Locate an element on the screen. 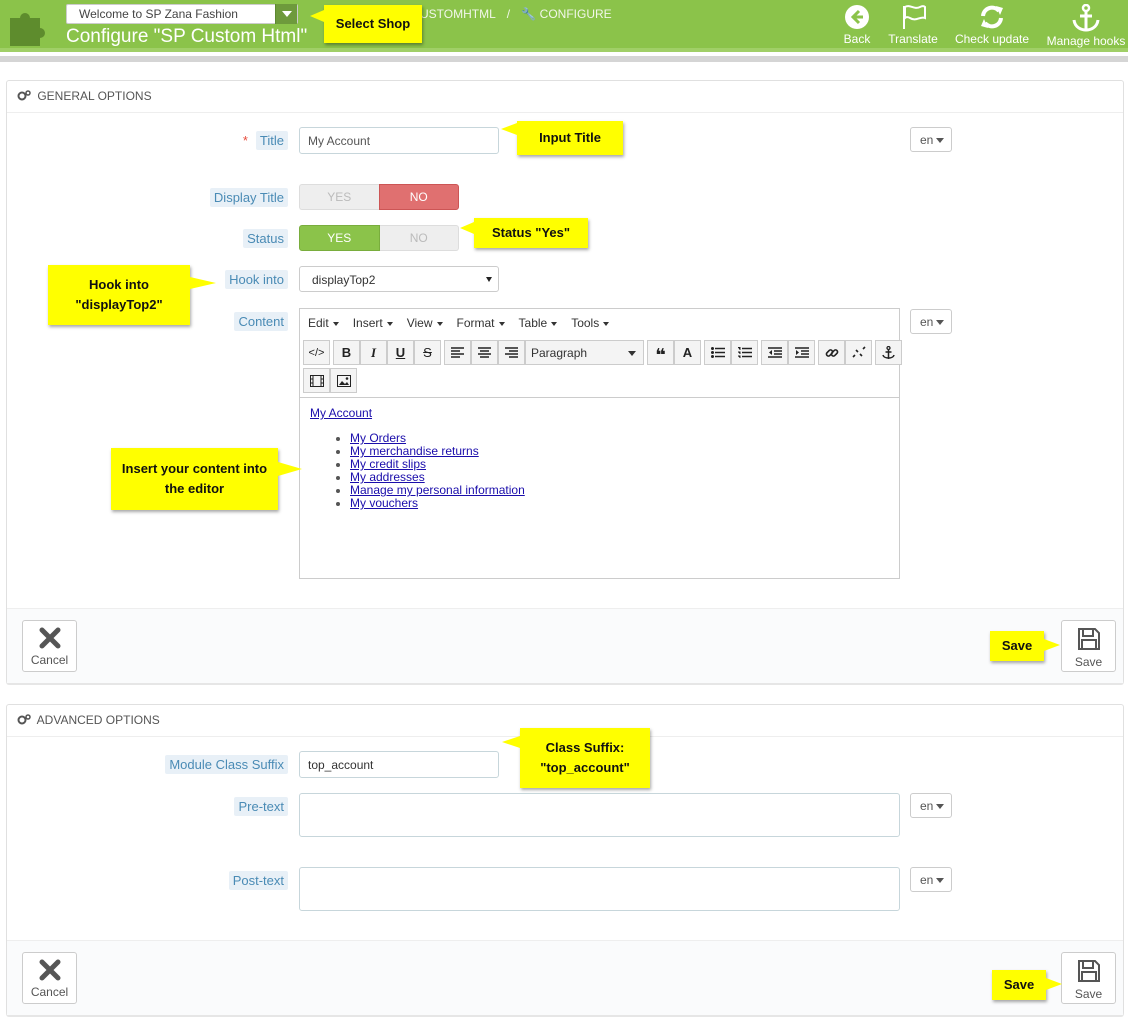 This screenshot has height=1019, width=1128. puzzle-icon is located at coordinates (27, 29).